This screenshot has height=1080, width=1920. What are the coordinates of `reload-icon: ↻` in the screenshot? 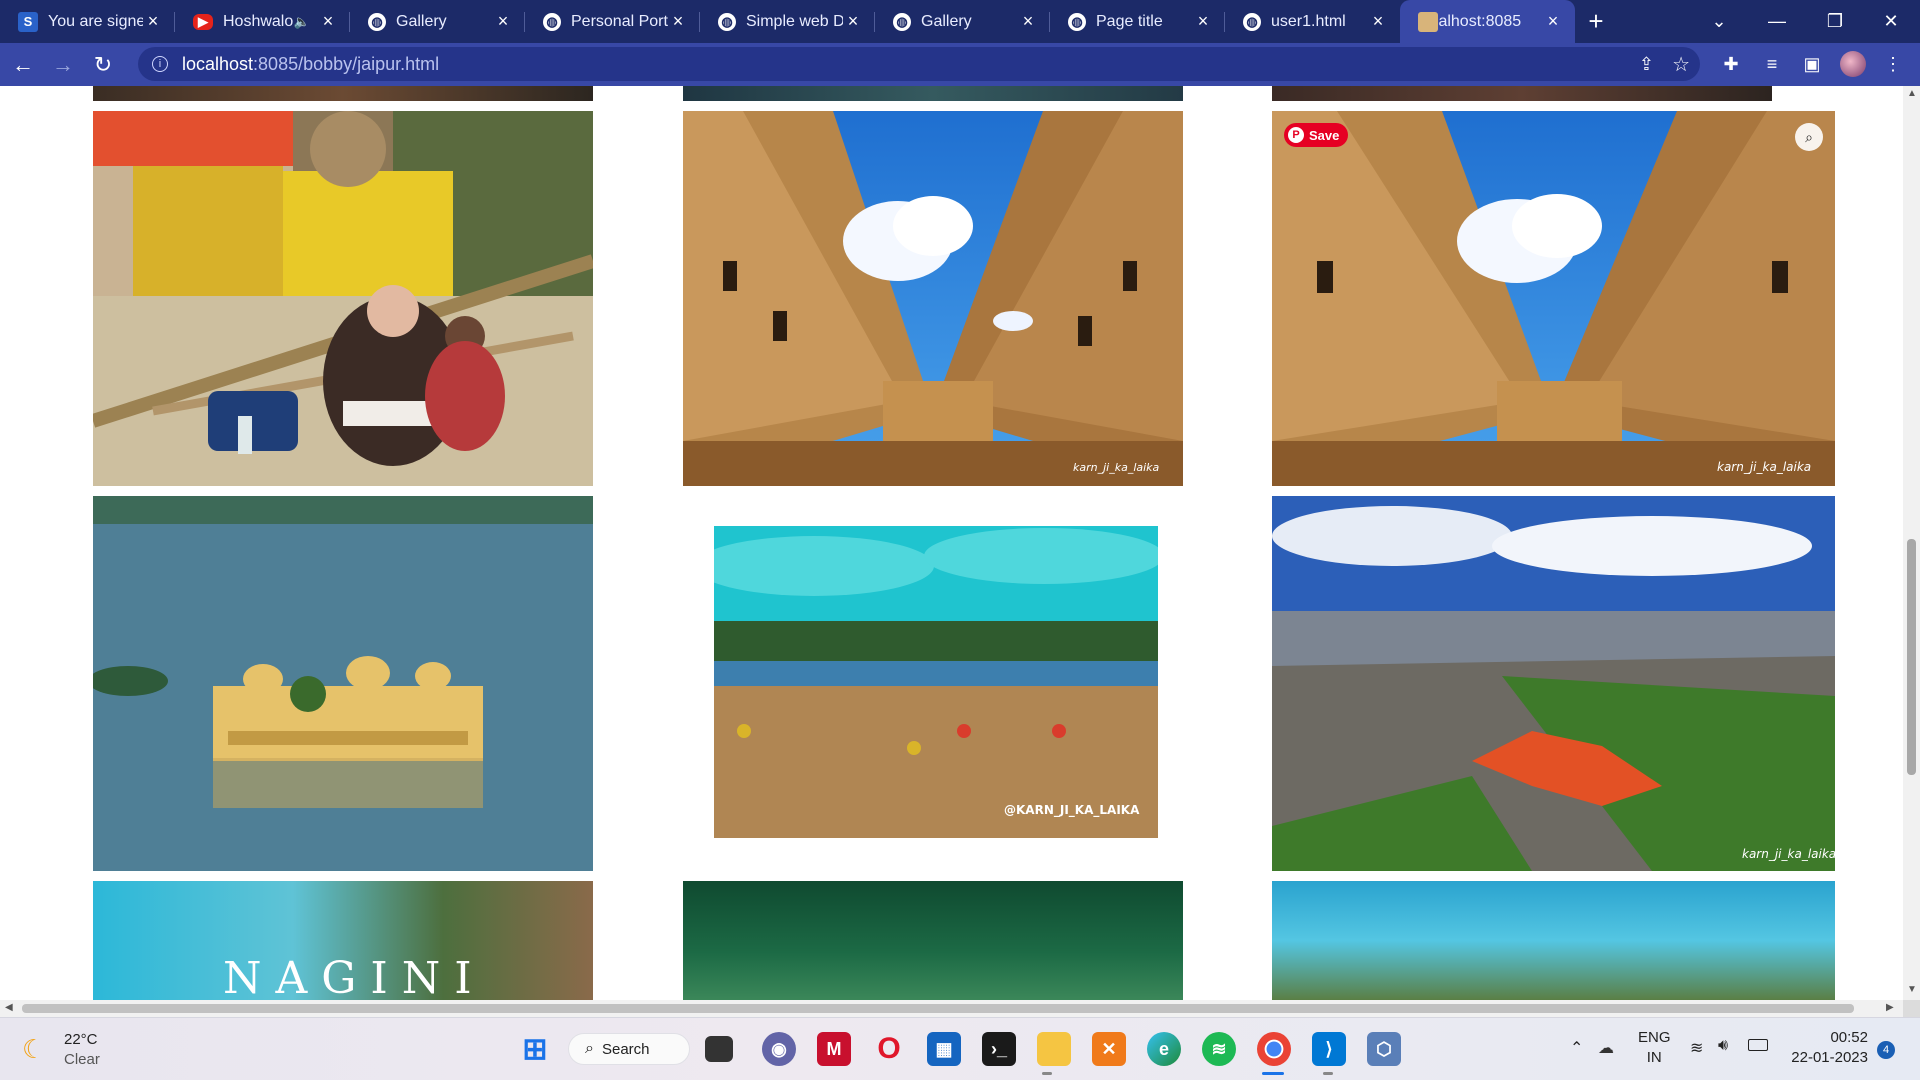 It's located at (103, 65).